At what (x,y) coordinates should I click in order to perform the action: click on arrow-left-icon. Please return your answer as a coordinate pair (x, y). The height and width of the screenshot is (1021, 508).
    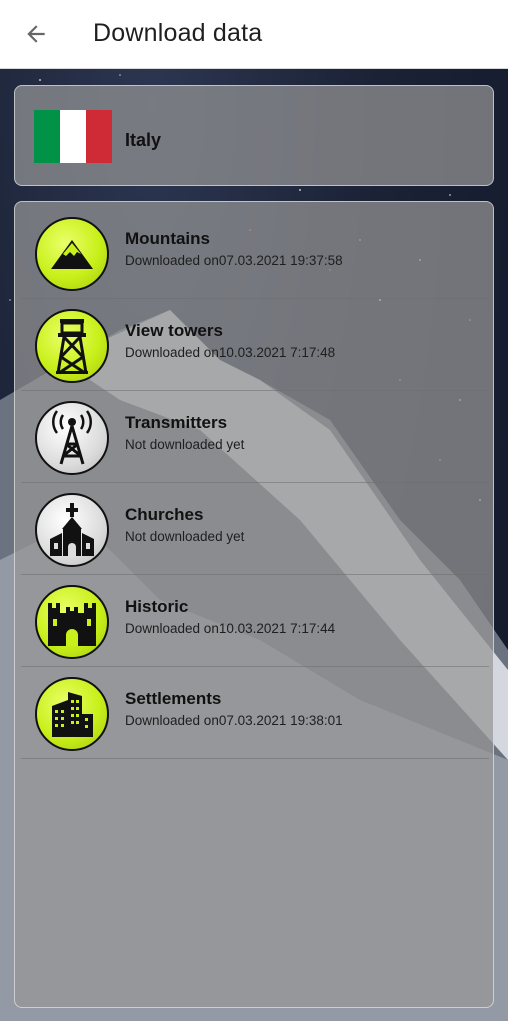
    Looking at the image, I should click on (36, 34).